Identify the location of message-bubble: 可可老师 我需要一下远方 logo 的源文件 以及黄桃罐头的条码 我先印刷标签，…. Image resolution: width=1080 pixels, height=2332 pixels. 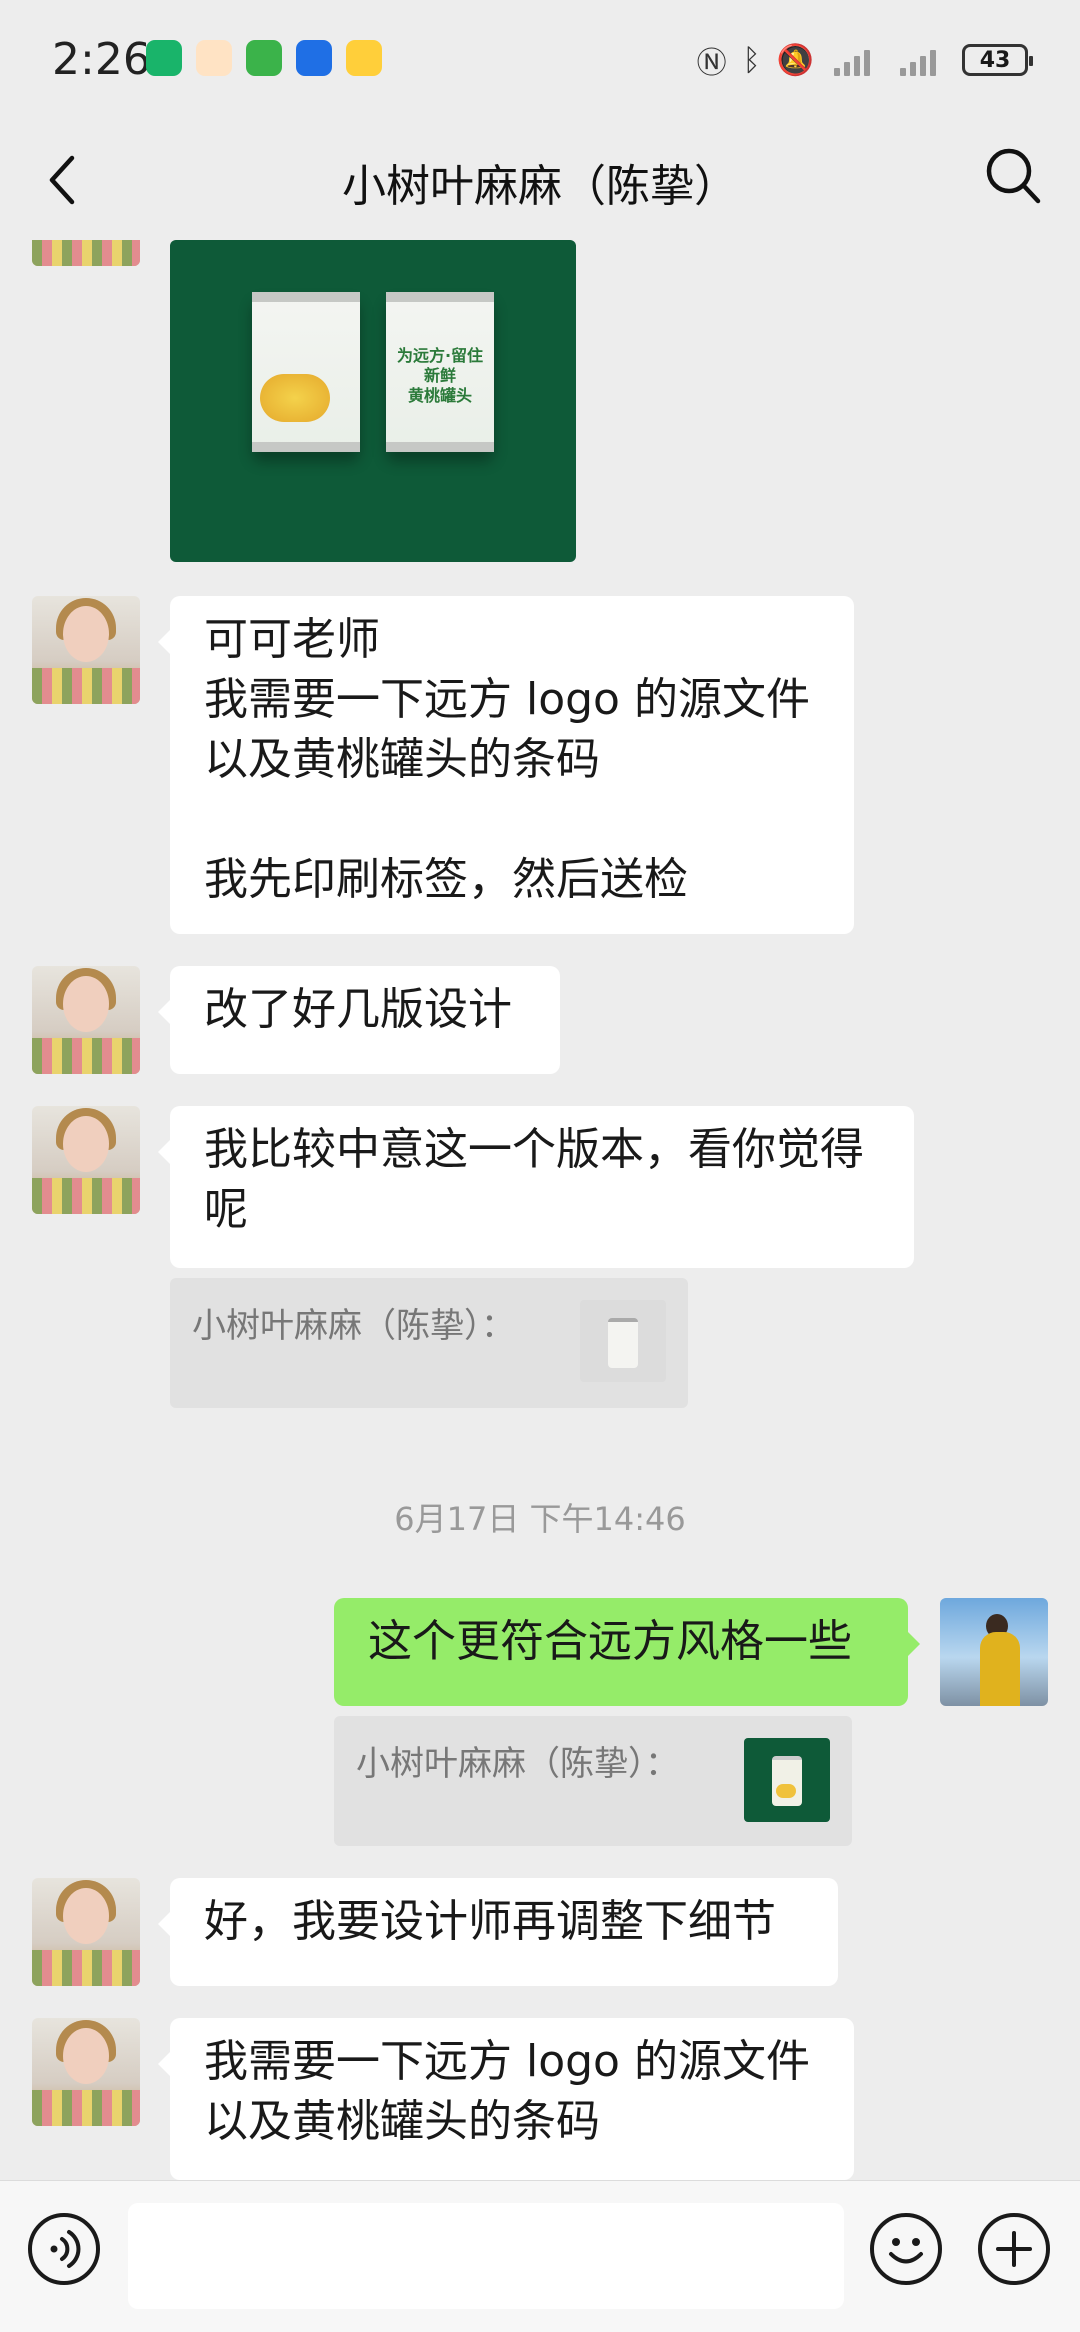
(506, 765).